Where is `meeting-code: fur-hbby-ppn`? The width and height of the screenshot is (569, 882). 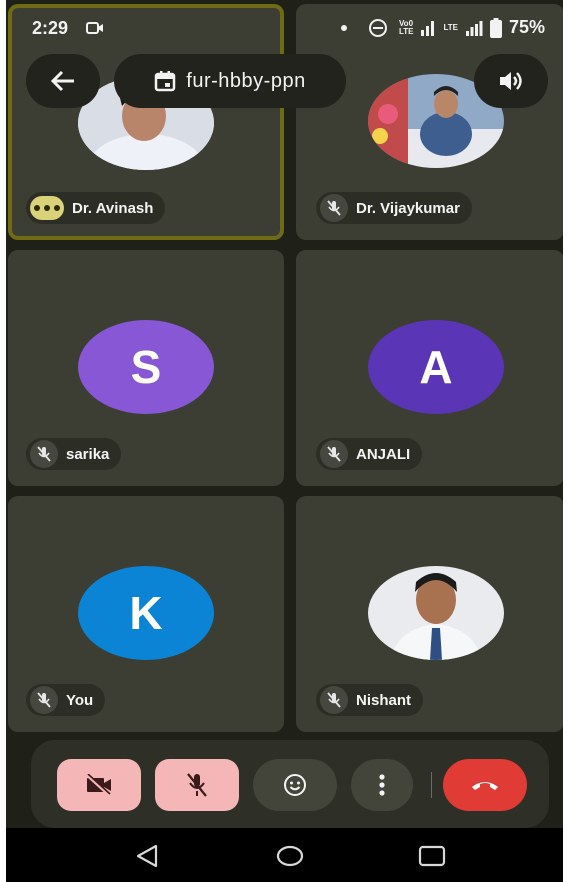 meeting-code: fur-hbby-ppn is located at coordinates (246, 80).